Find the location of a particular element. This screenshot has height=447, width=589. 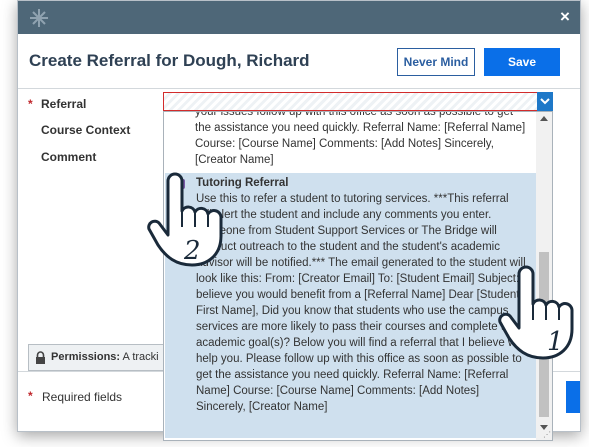

permissions-label: Permissions: is located at coordinates (86, 357).